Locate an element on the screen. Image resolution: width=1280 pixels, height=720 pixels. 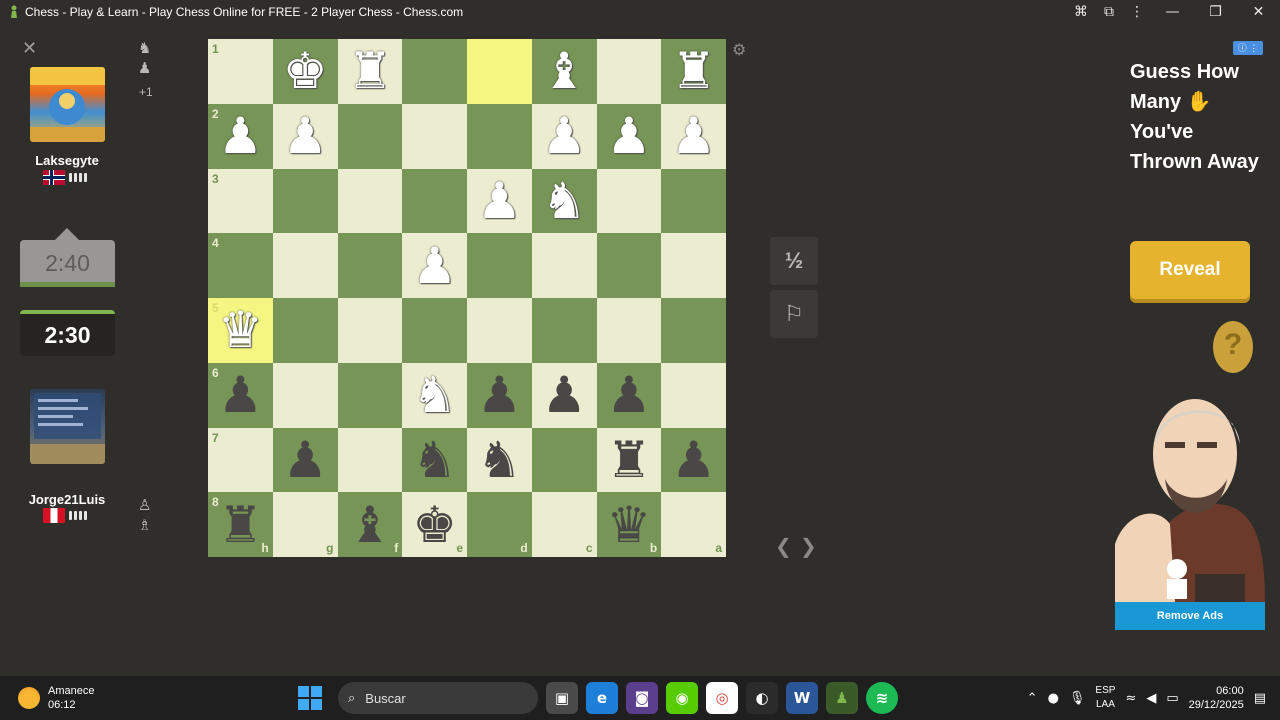
chess-taskbar-icon: ♟ is located at coordinates (842, 698).